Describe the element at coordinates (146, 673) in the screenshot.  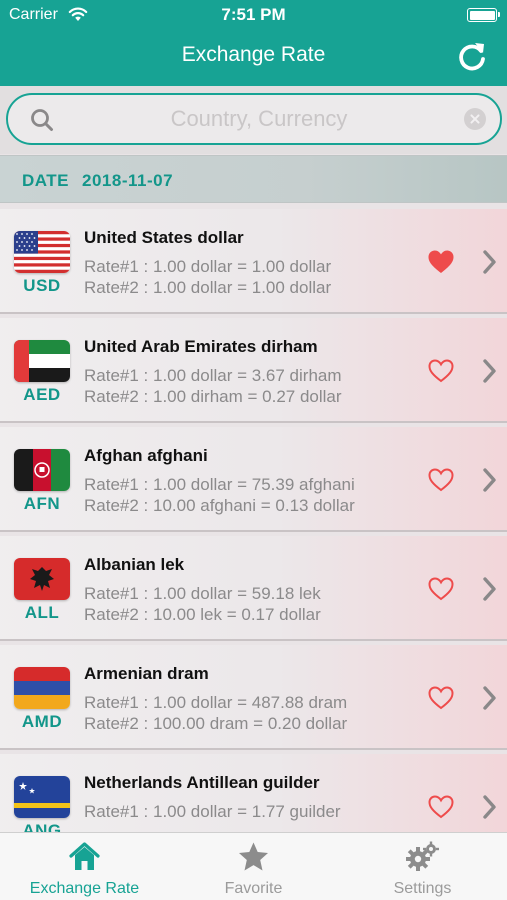
I see `currency-name: Armenian dram` at that location.